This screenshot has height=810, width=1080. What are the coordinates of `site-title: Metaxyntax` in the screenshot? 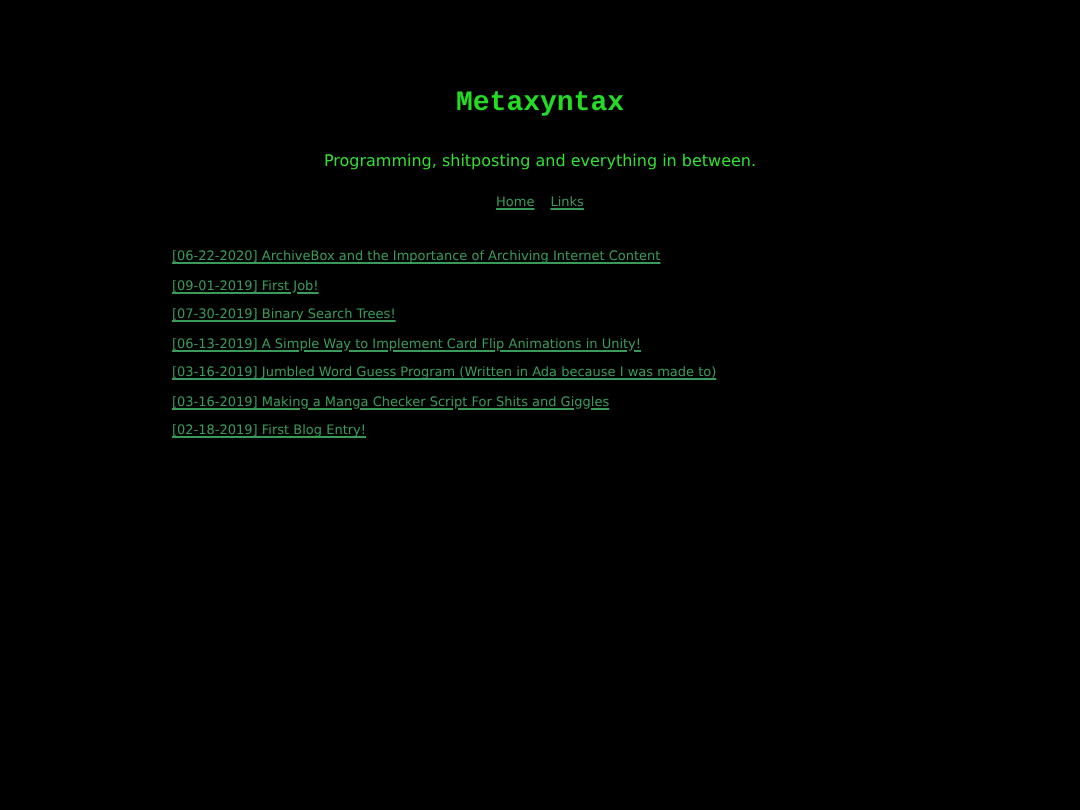 It's located at (539, 104).